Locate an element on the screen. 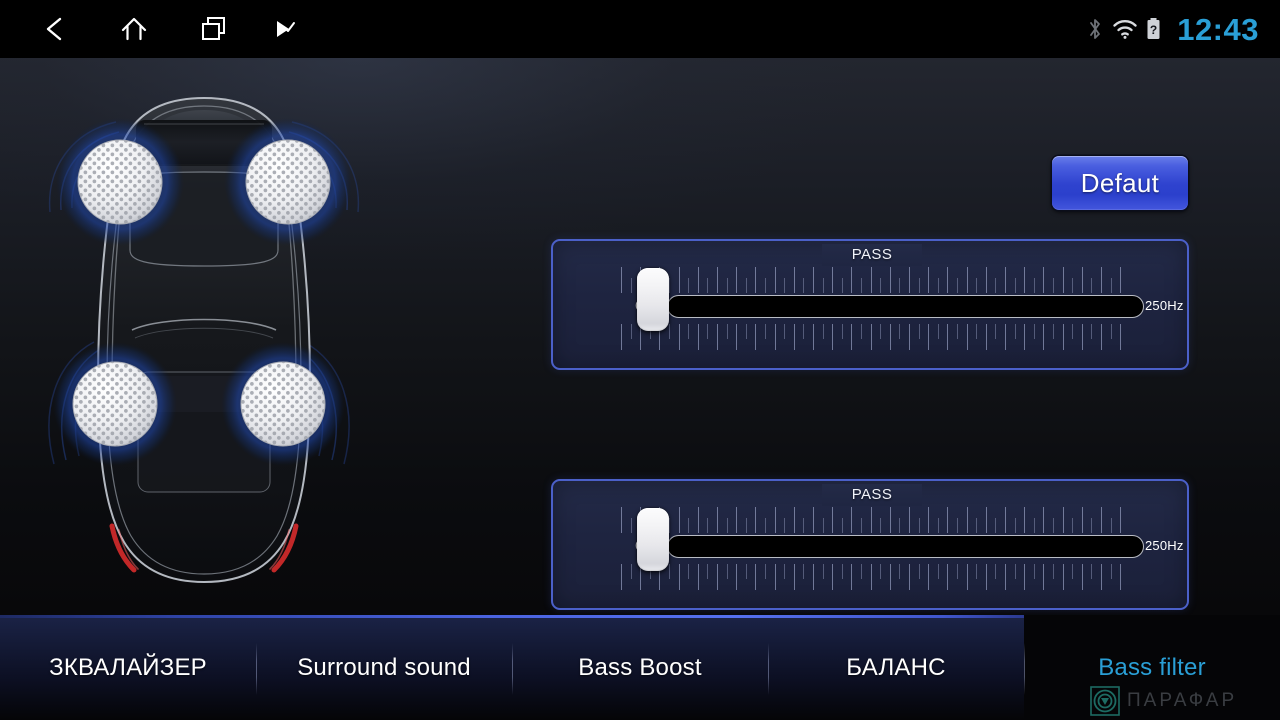 This screenshot has width=1280, height=720. tab-equalizer: ЗКВАЛАЙЗЕР is located at coordinates (128, 667).